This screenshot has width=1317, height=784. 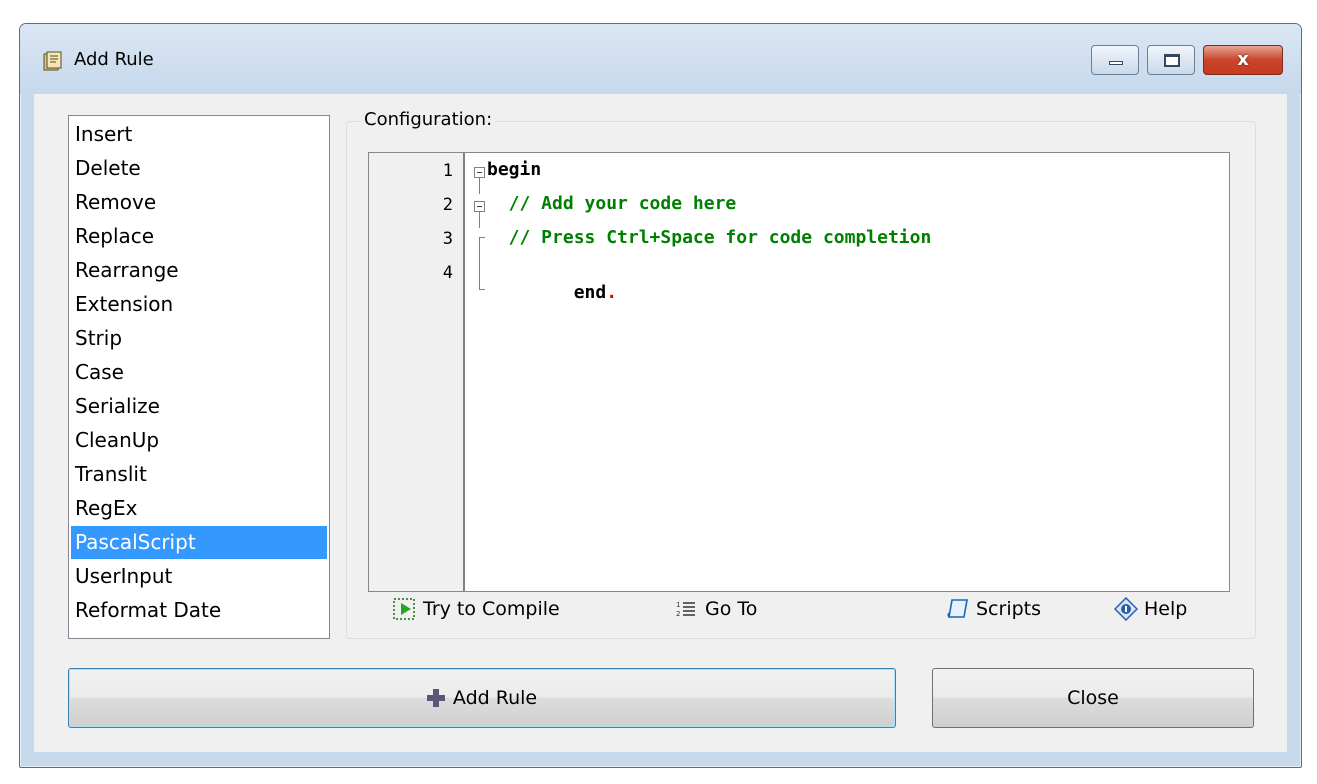 What do you see at coordinates (1115, 60) in the screenshot?
I see `minimize-button` at bounding box center [1115, 60].